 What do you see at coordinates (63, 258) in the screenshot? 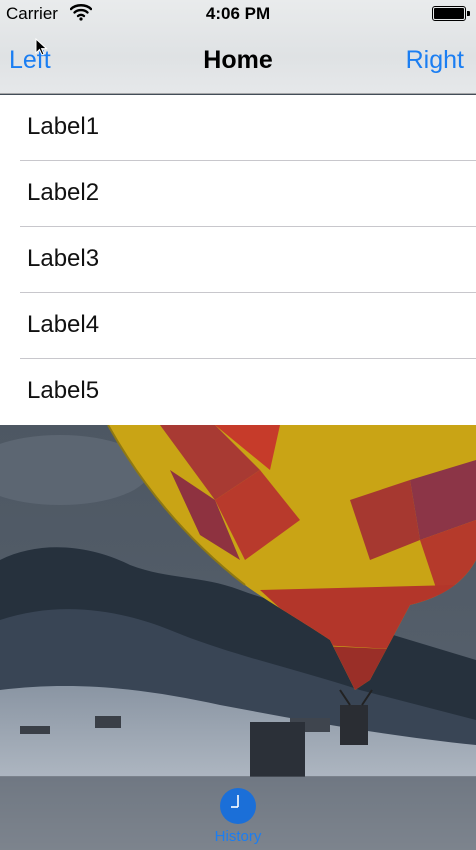
I see `list-item-label: Label3` at bounding box center [63, 258].